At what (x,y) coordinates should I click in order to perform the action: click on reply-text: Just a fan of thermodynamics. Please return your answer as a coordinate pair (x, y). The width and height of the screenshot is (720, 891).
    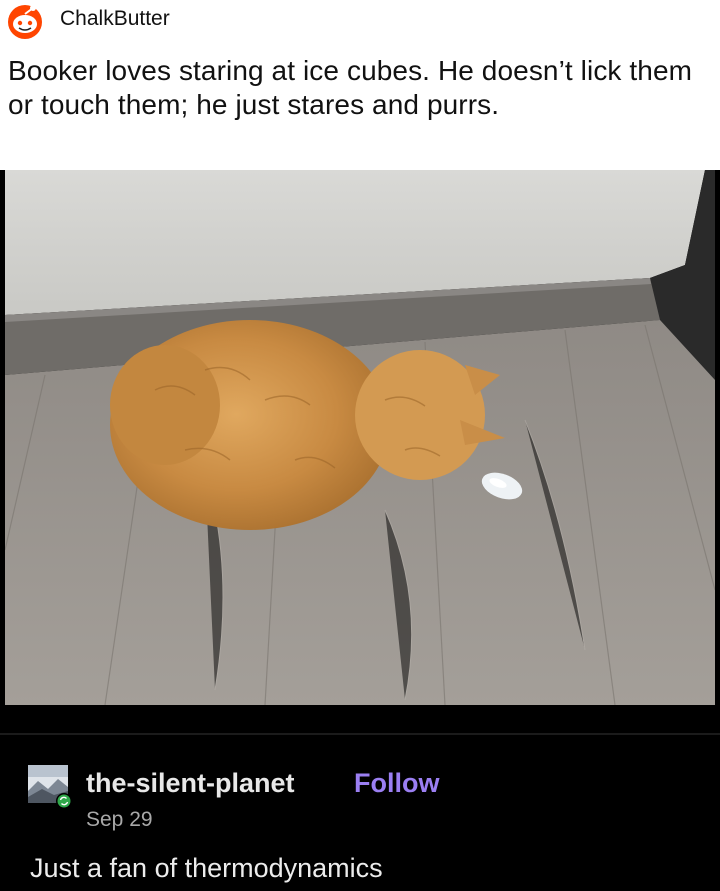
    Looking at the image, I should click on (206, 868).